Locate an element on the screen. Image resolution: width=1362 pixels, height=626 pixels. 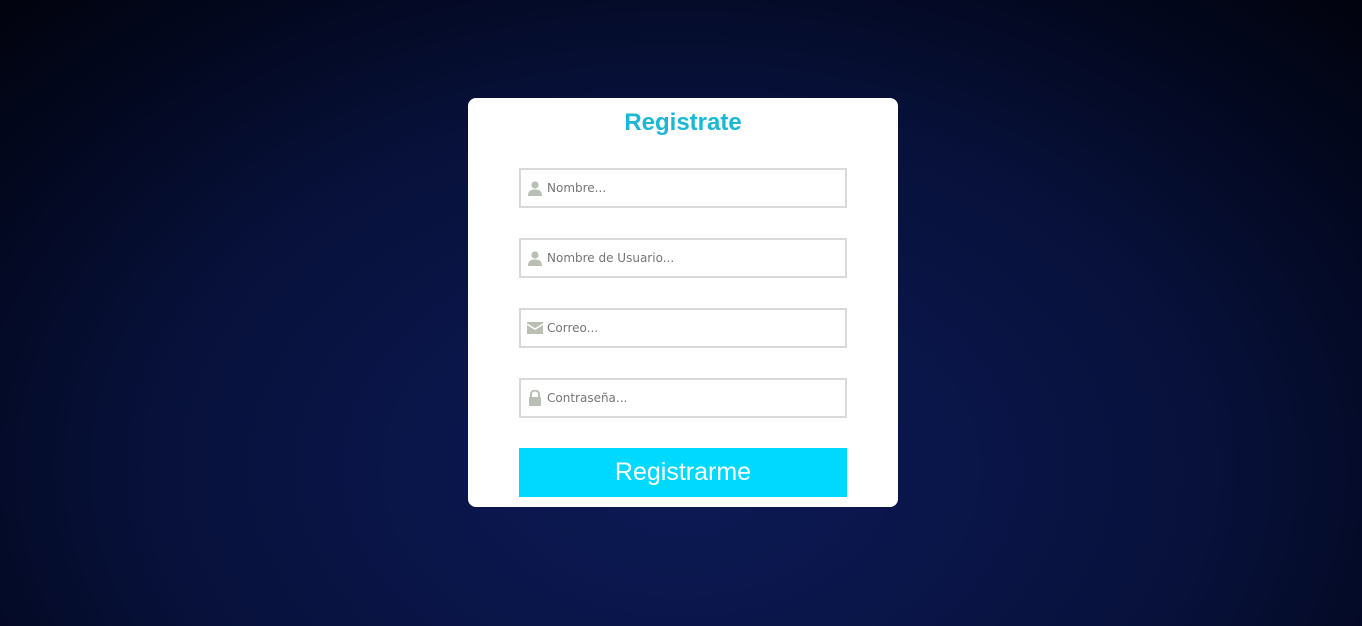
lock-icon is located at coordinates (535, 398).